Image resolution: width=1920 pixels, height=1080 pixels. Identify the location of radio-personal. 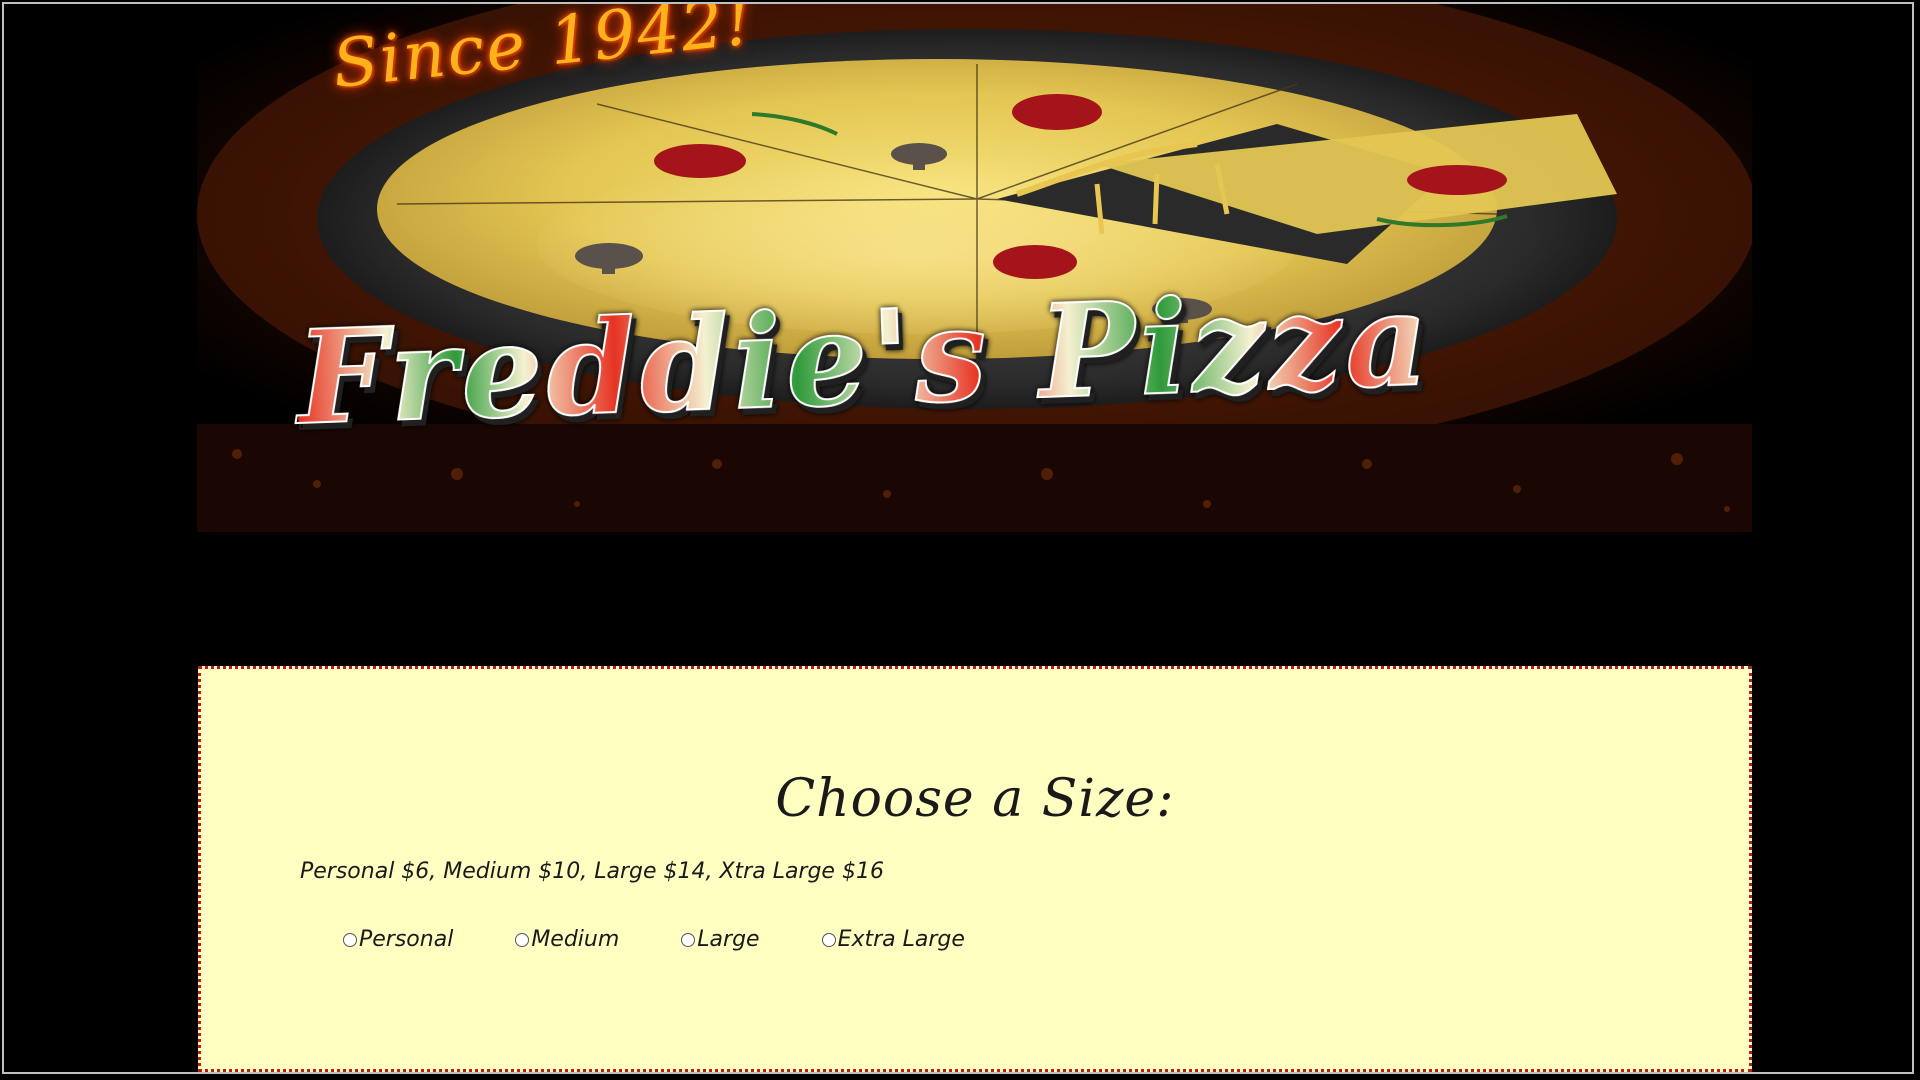
(350, 939).